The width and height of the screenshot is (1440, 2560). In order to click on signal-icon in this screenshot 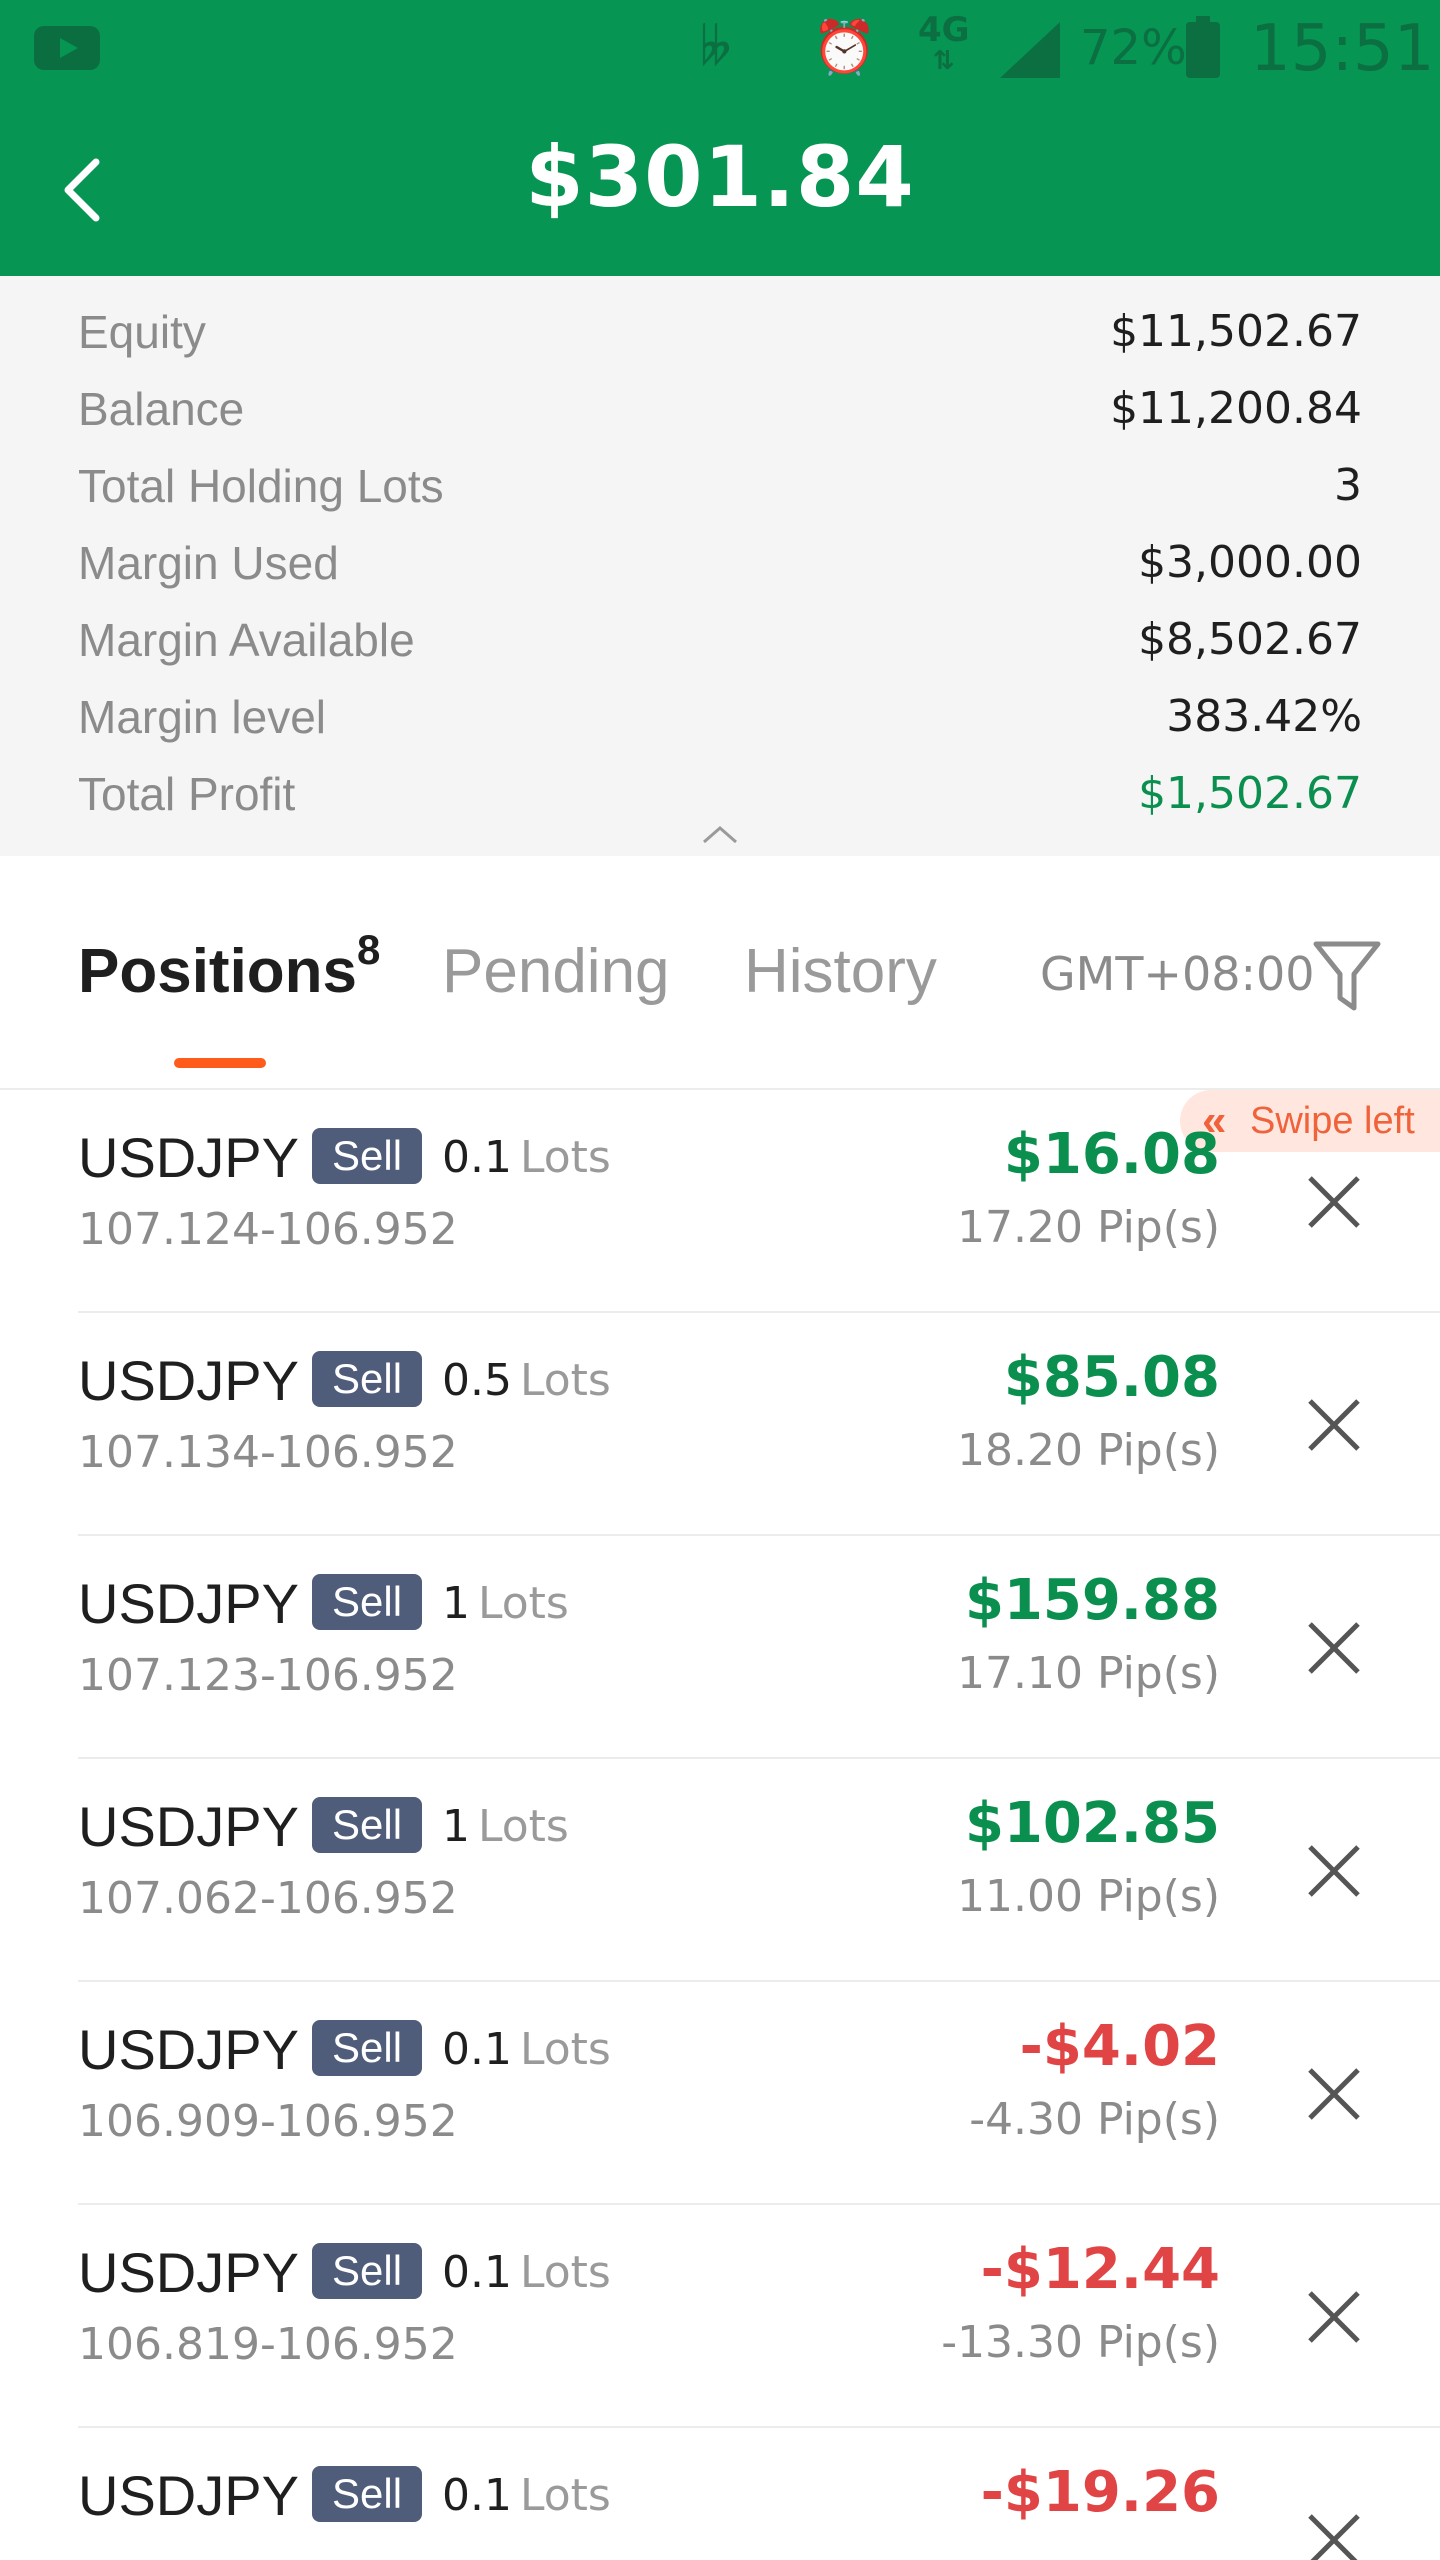, I will do `click(1030, 50)`.